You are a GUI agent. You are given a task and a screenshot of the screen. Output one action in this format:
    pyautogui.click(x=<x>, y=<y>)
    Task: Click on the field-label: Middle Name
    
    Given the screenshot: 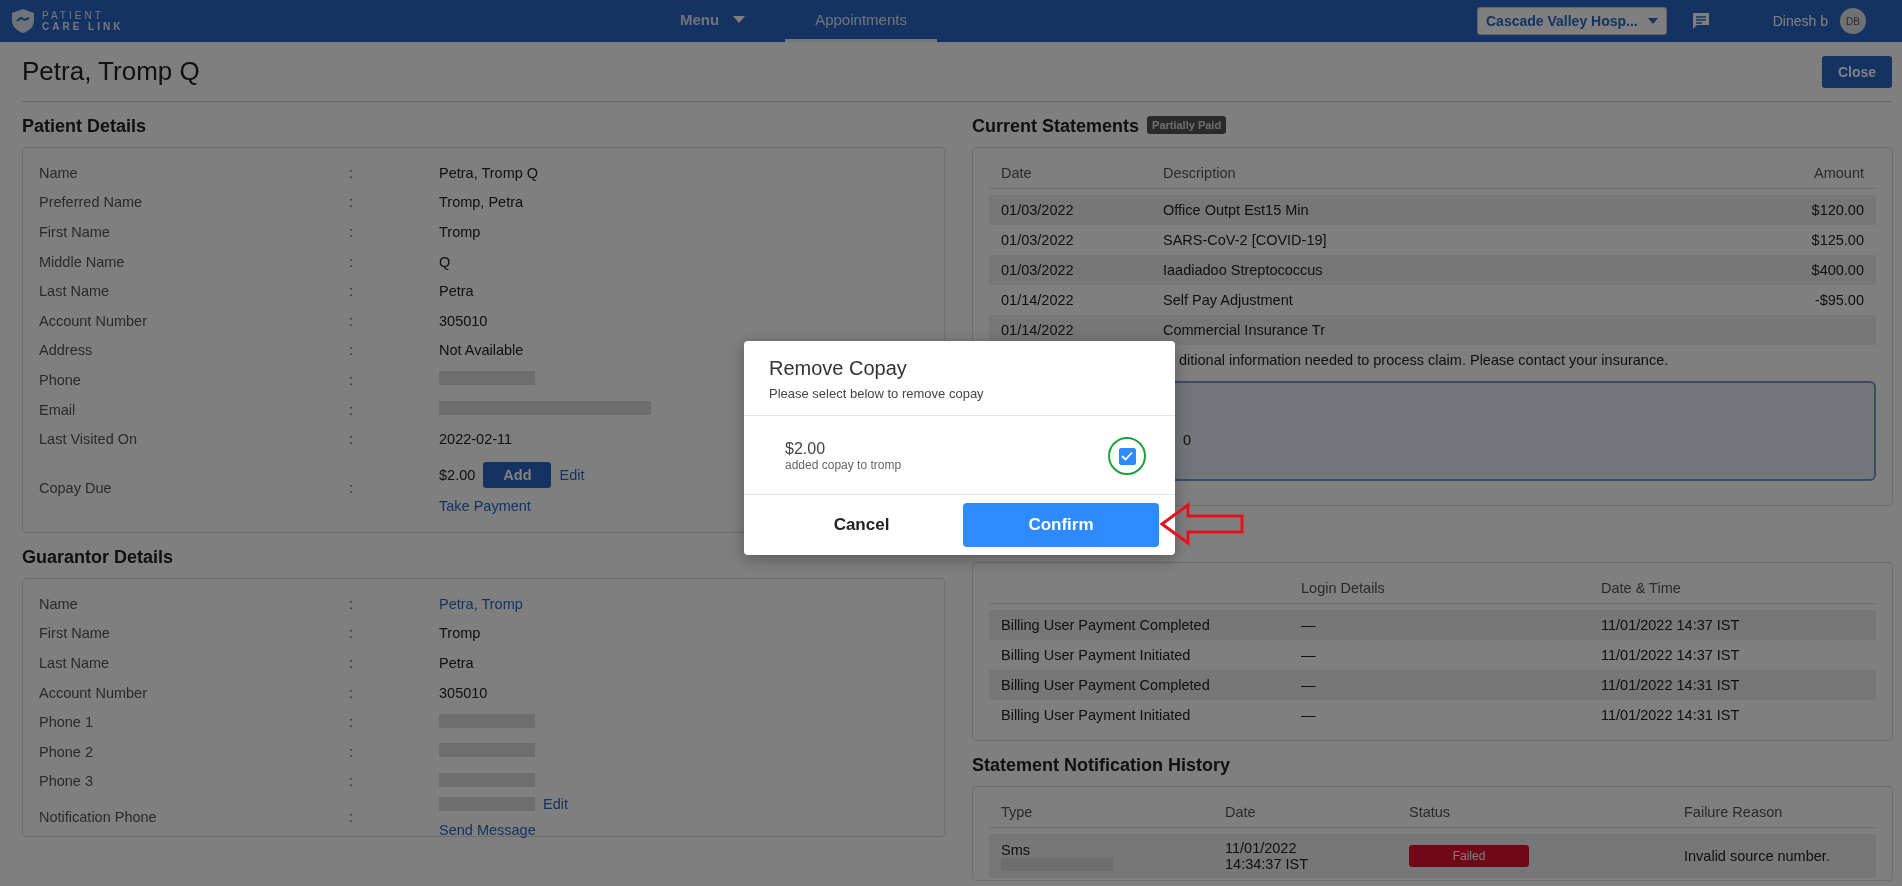 What is the action you would take?
    pyautogui.click(x=82, y=261)
    